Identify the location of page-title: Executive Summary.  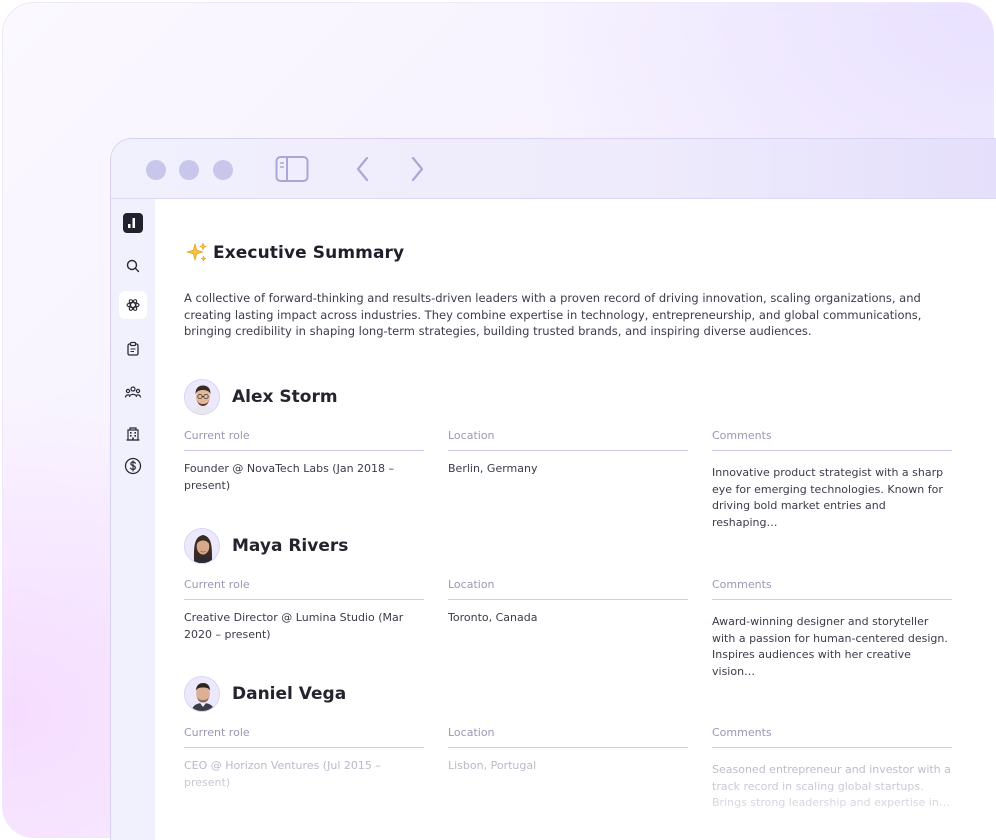
(309, 253).